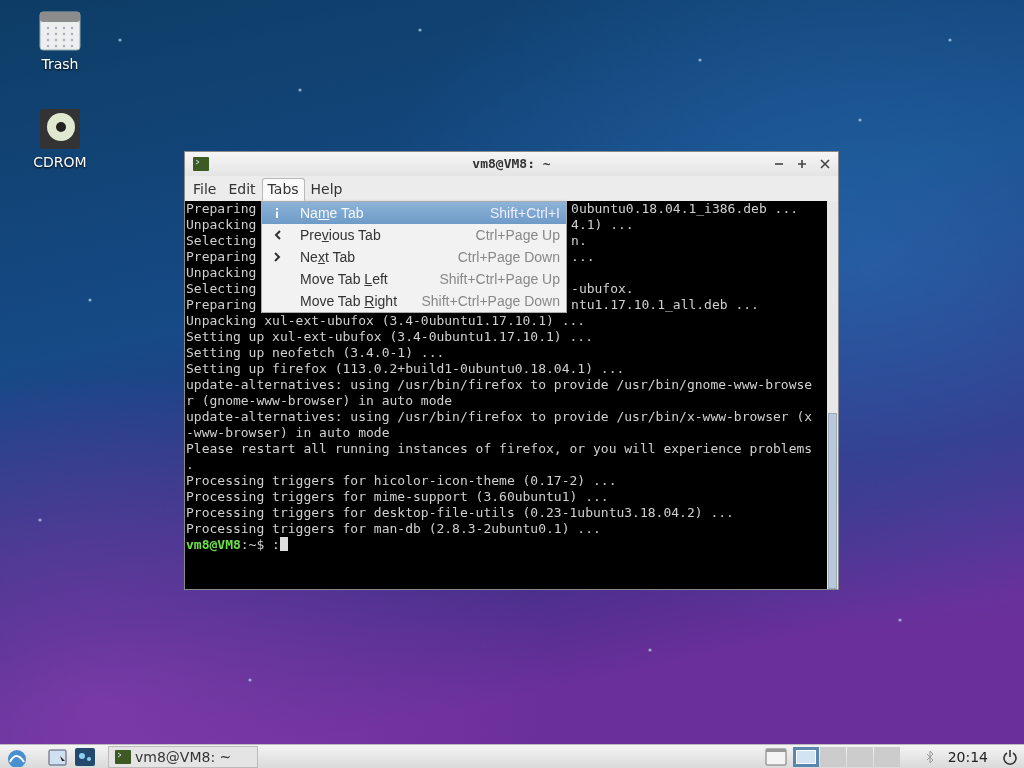 The width and height of the screenshot is (1024, 768). What do you see at coordinates (414, 301) in the screenshot?
I see `menu-entry: Move Tab Right Shift+Ctrl+Page Down` at bounding box center [414, 301].